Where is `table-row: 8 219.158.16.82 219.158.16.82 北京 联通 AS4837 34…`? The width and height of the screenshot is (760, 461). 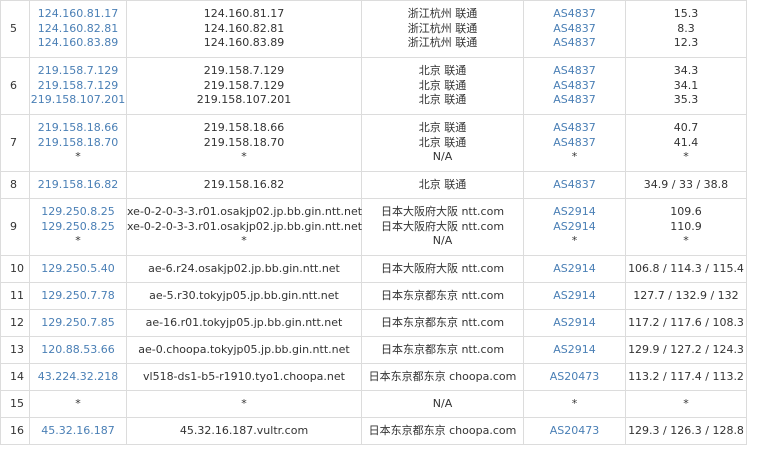
table-row: 8 219.158.16.82 219.158.16.82 北京 联通 AS4837 34… is located at coordinates (373, 185).